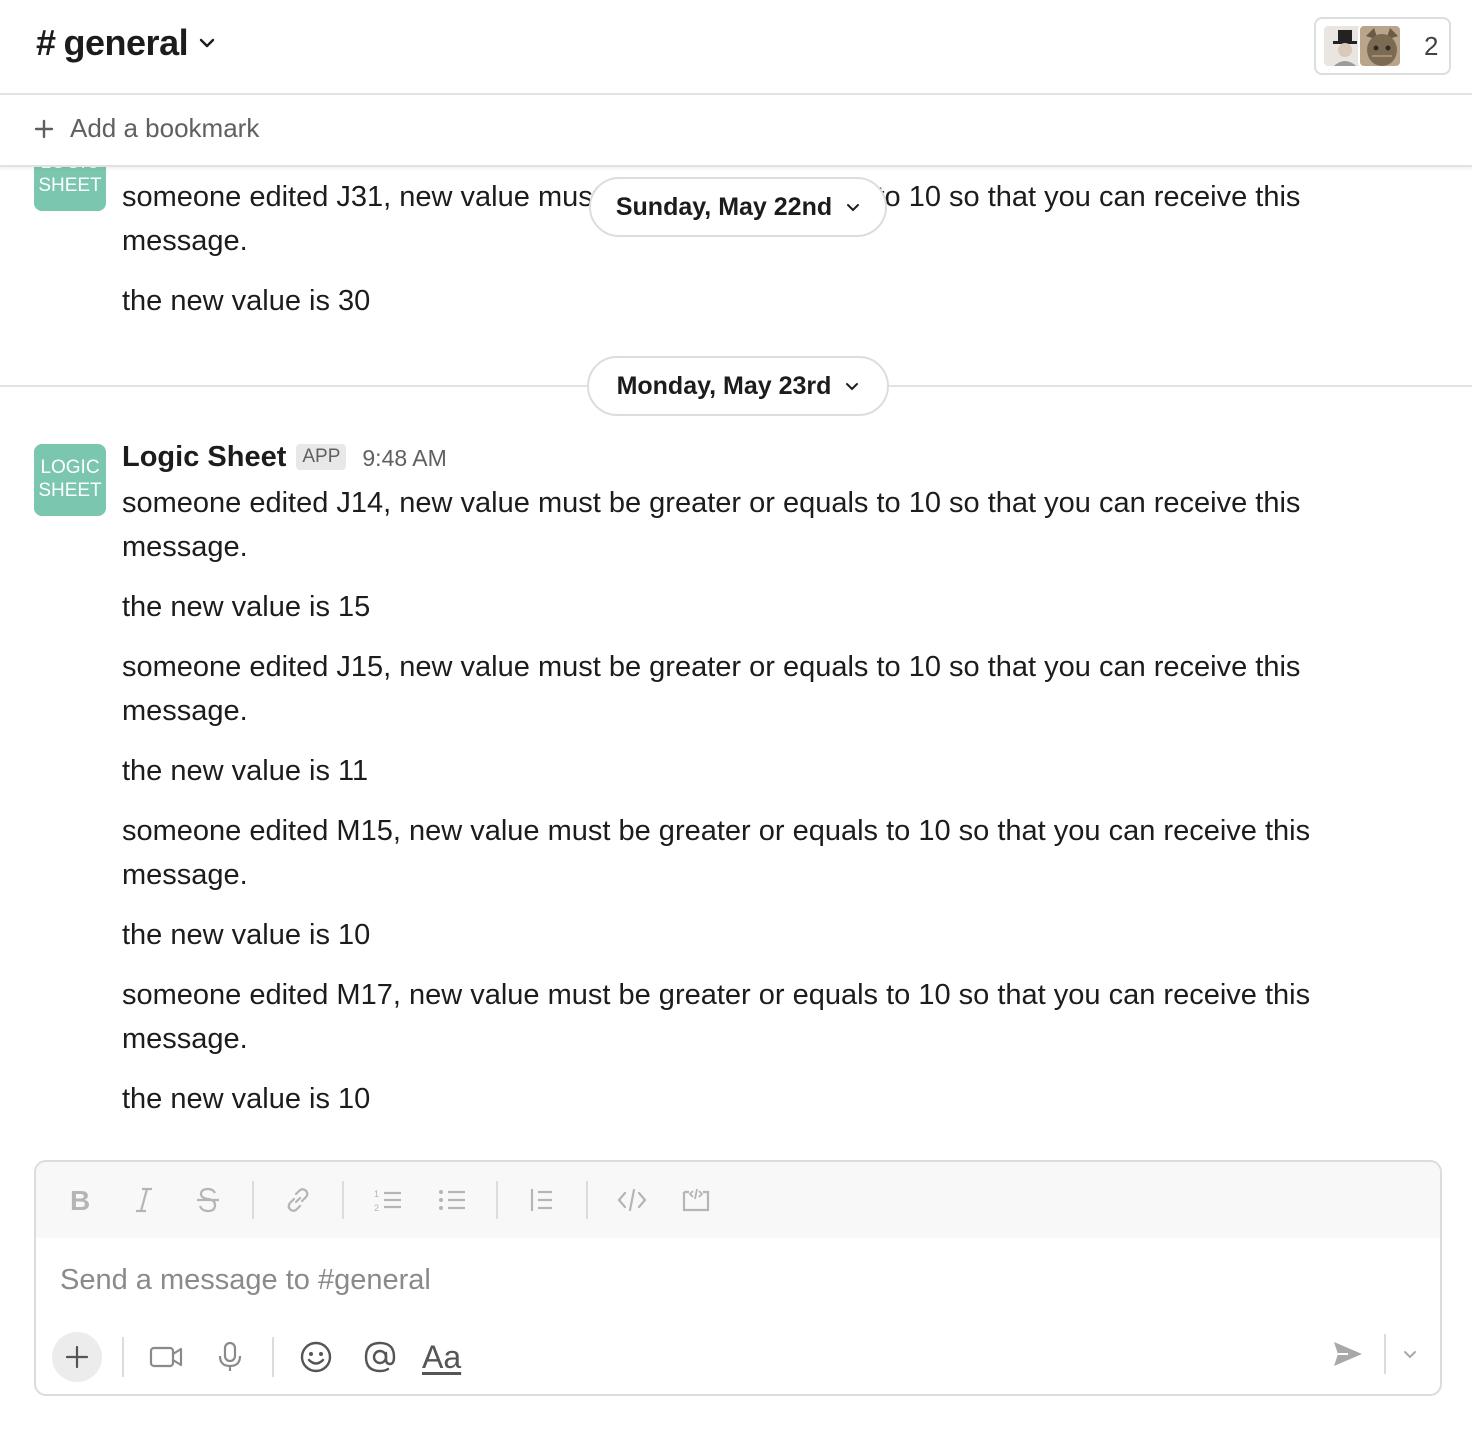 This screenshot has height=1434, width=1472. What do you see at coordinates (46, 42) in the screenshot?
I see `channel-hash: #` at bounding box center [46, 42].